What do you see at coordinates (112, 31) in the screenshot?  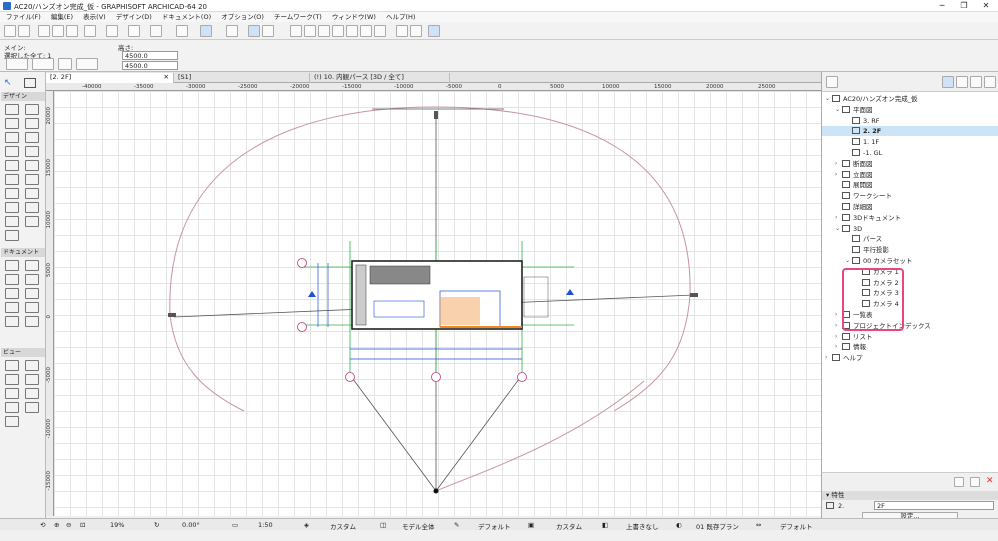 I see `snap-icon` at bounding box center [112, 31].